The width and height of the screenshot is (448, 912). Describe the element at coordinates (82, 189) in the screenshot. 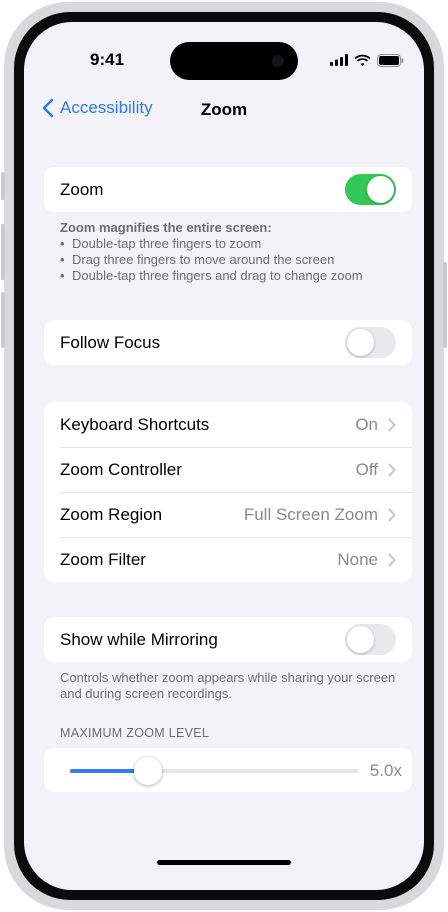

I see `zoom-label: Zoom` at that location.